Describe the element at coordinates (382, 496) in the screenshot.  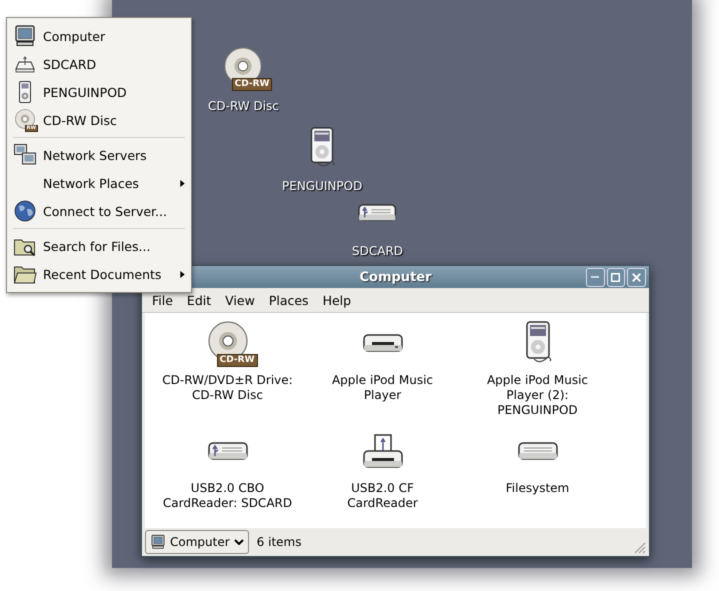
I see `file-icon-label: USB2.0 CF CardReader` at that location.